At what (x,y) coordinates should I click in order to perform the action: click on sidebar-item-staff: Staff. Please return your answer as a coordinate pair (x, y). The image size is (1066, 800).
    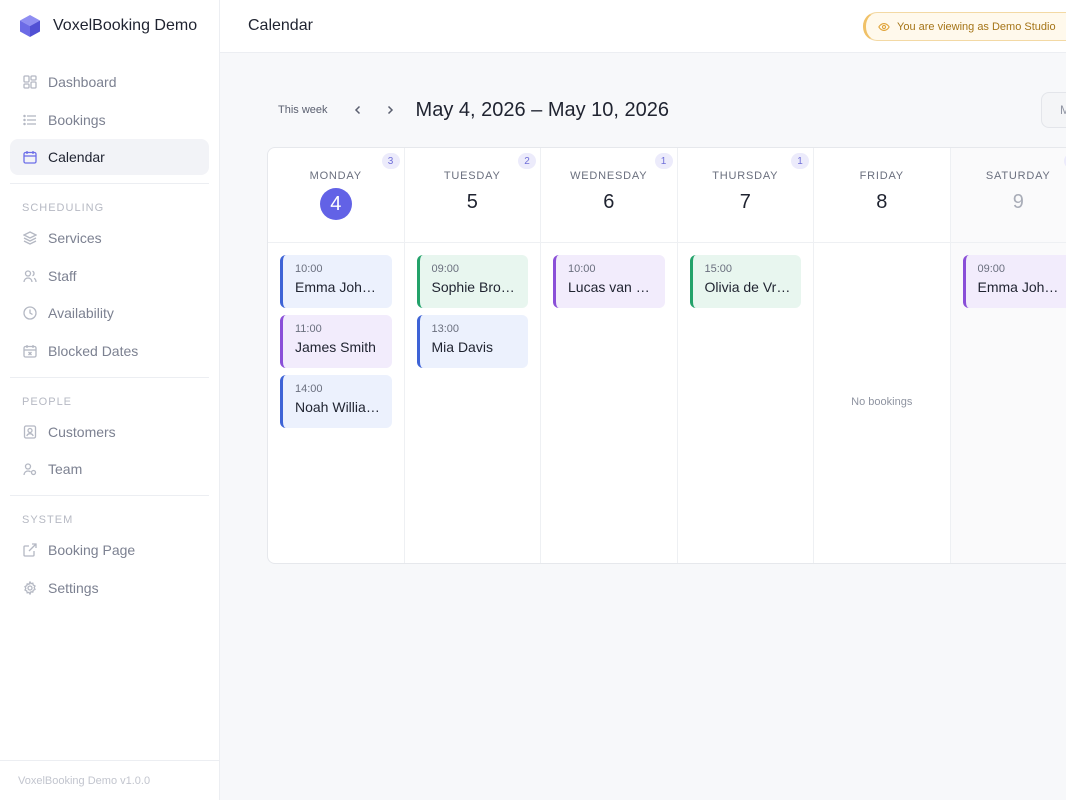
    Looking at the image, I should click on (109, 276).